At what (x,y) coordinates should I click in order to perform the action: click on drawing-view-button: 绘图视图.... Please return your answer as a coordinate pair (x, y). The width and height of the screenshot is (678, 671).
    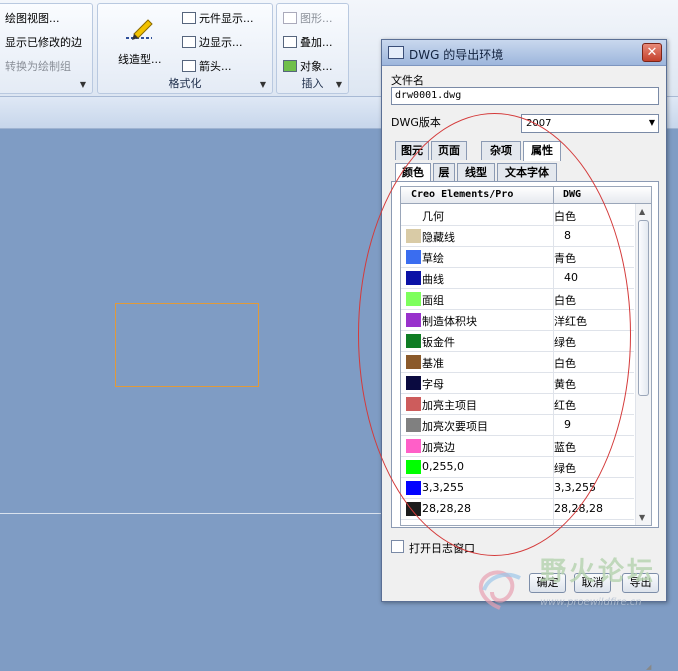
    Looking at the image, I should click on (32, 18).